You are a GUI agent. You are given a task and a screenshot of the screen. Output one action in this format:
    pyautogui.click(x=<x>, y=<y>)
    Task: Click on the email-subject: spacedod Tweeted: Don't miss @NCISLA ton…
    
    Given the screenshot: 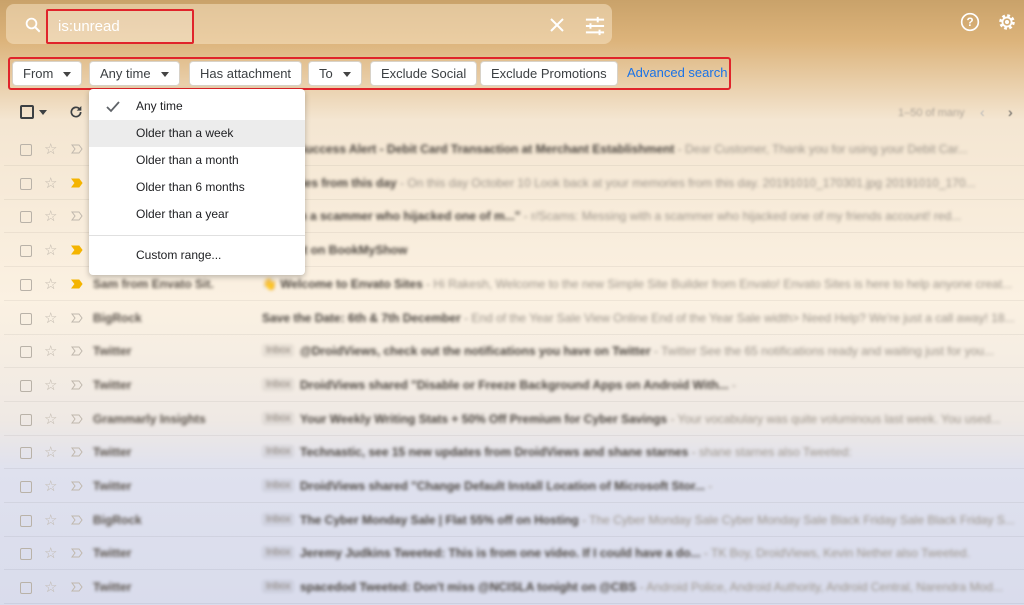 What is the action you would take?
    pyautogui.click(x=468, y=587)
    